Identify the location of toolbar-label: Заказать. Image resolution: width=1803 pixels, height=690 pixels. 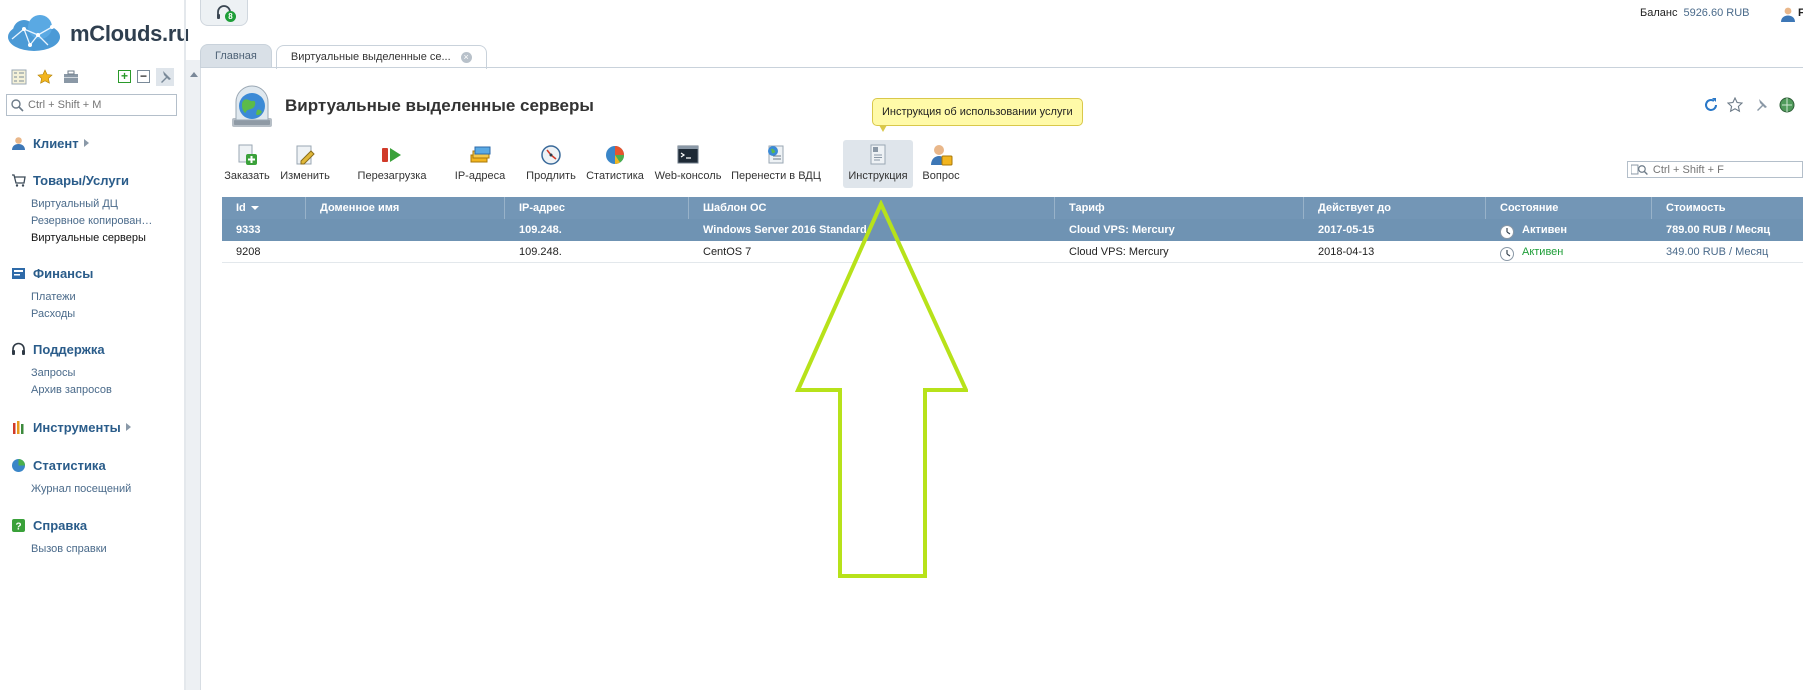
(247, 176).